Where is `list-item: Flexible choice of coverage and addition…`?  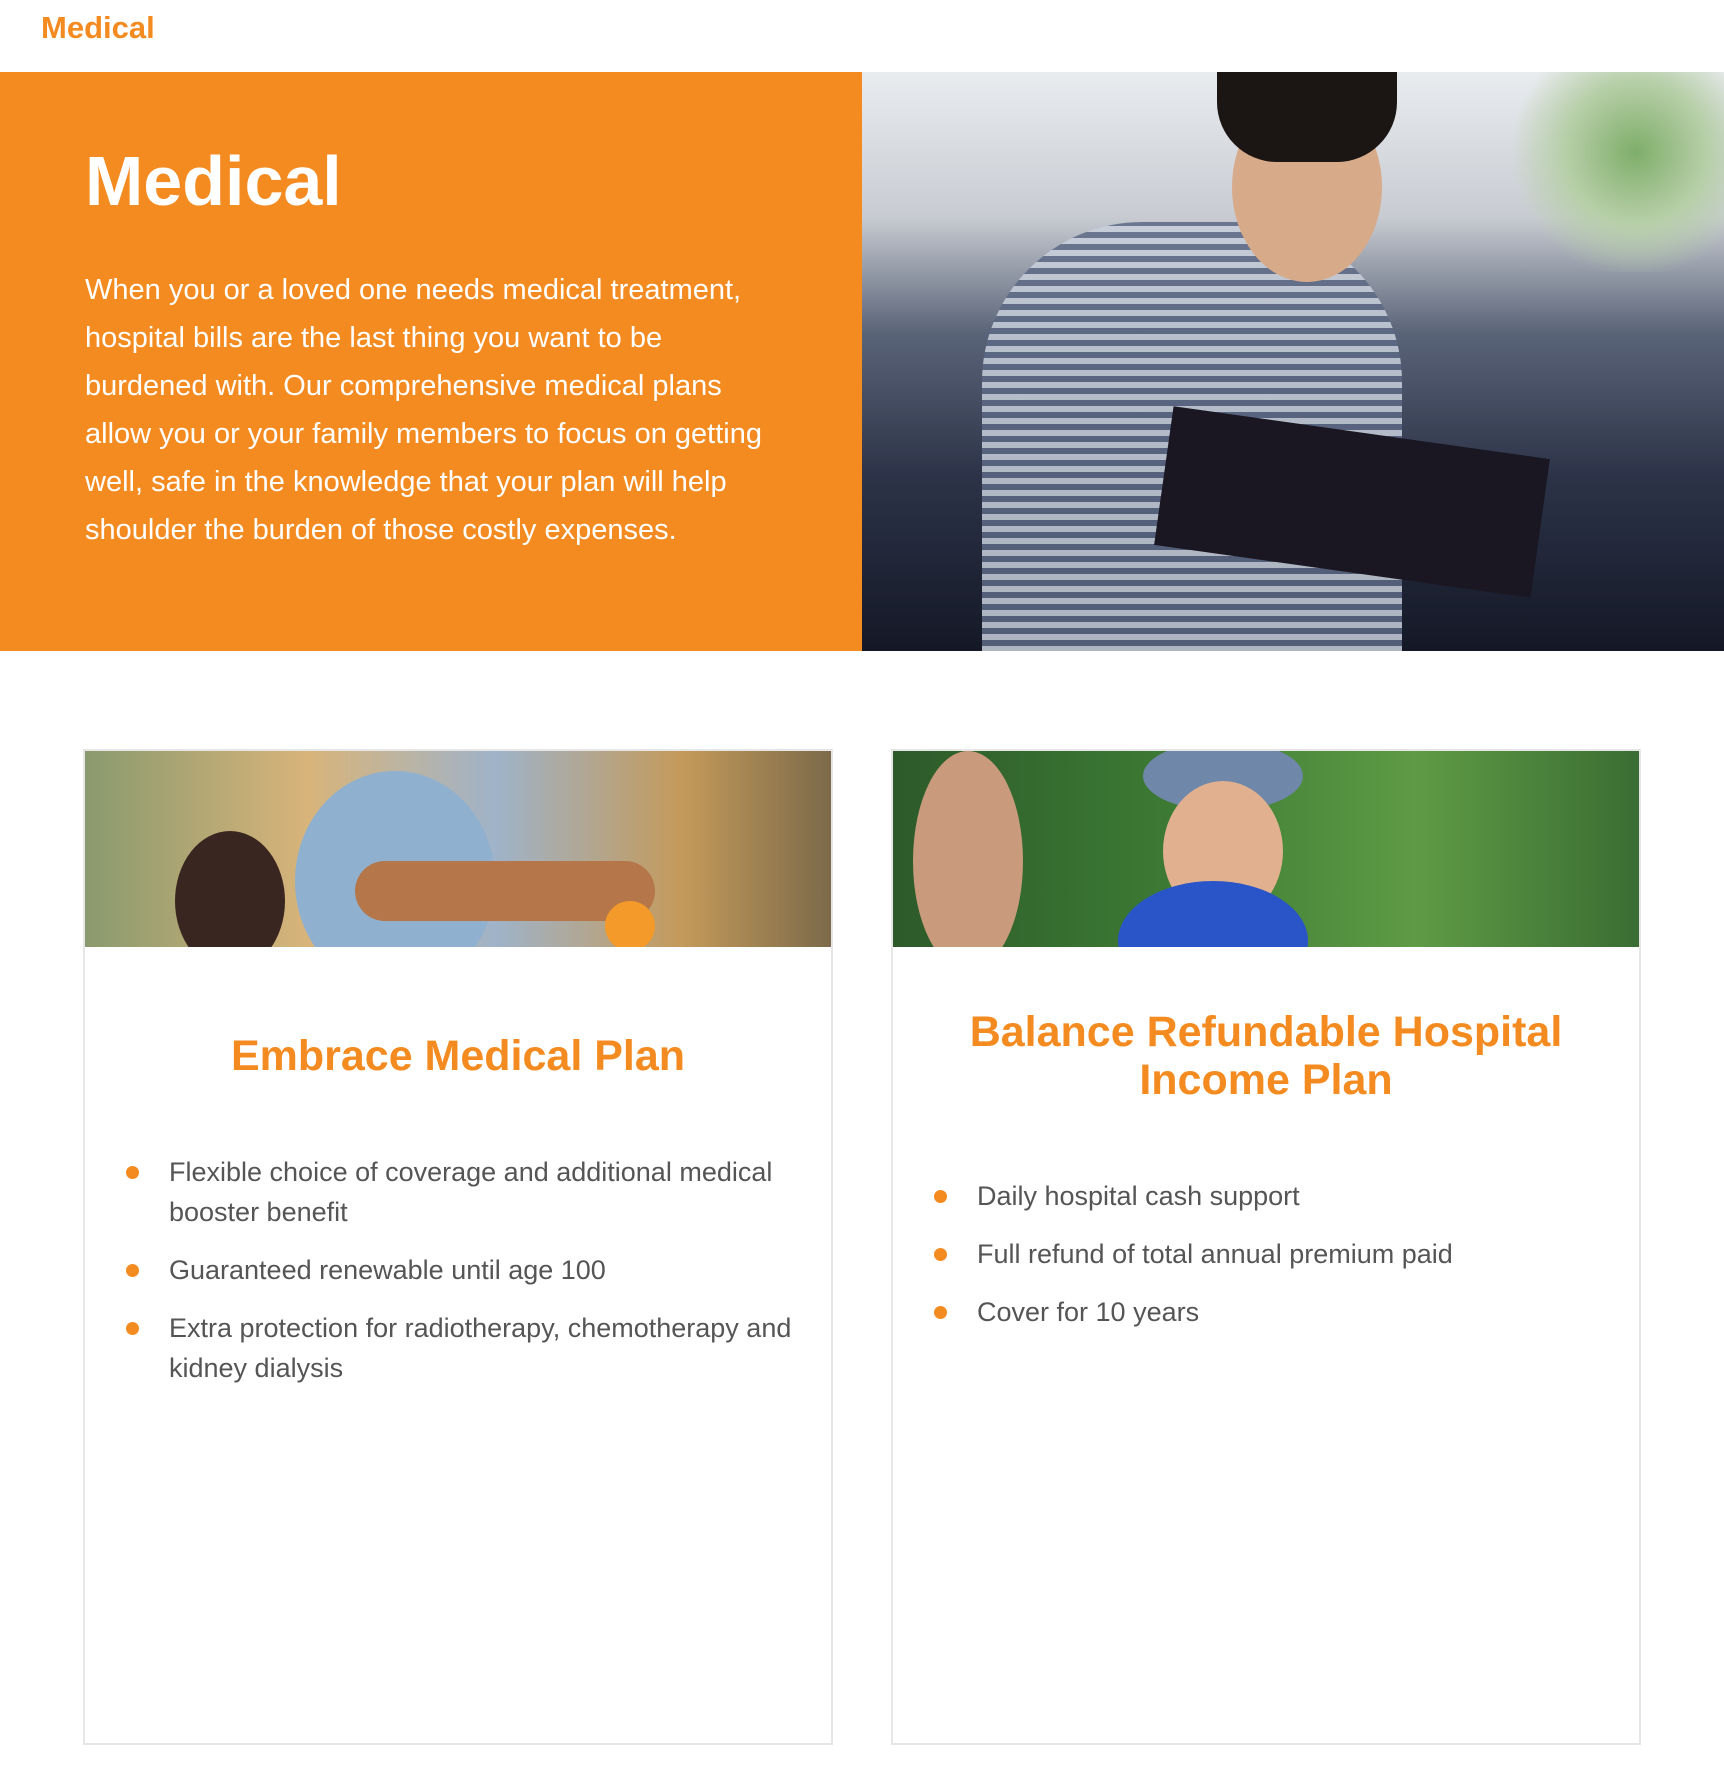 list-item: Flexible choice of coverage and addition… is located at coordinates (463, 1192).